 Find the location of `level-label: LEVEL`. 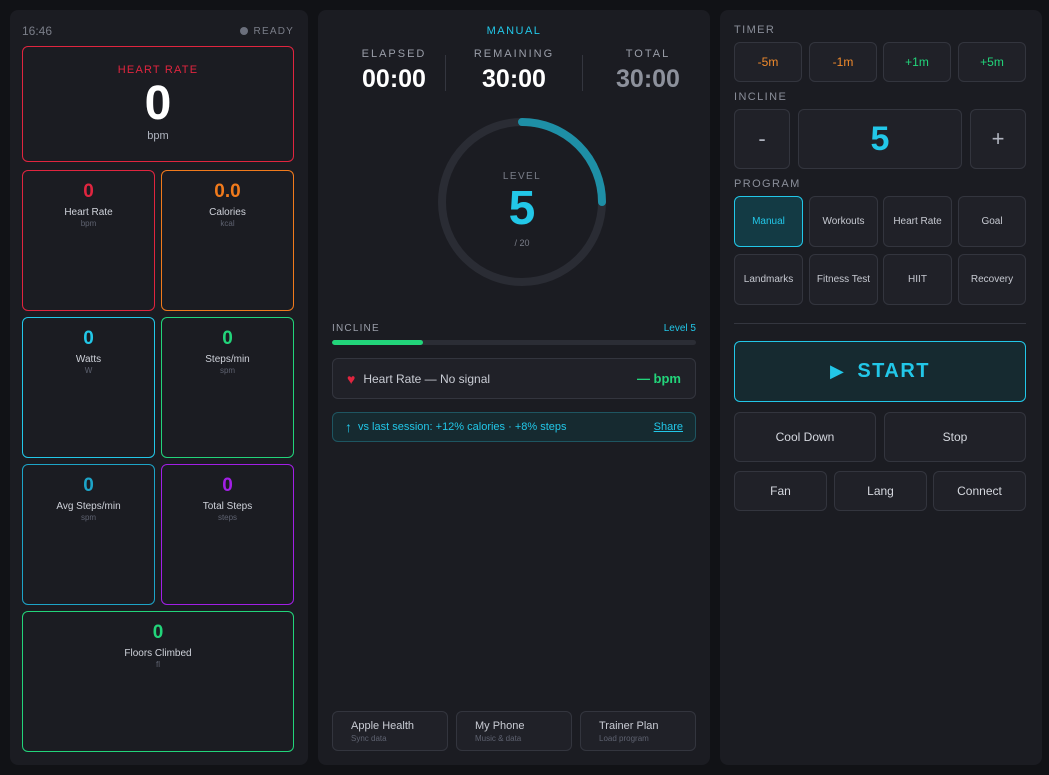

level-label: LEVEL is located at coordinates (522, 176).